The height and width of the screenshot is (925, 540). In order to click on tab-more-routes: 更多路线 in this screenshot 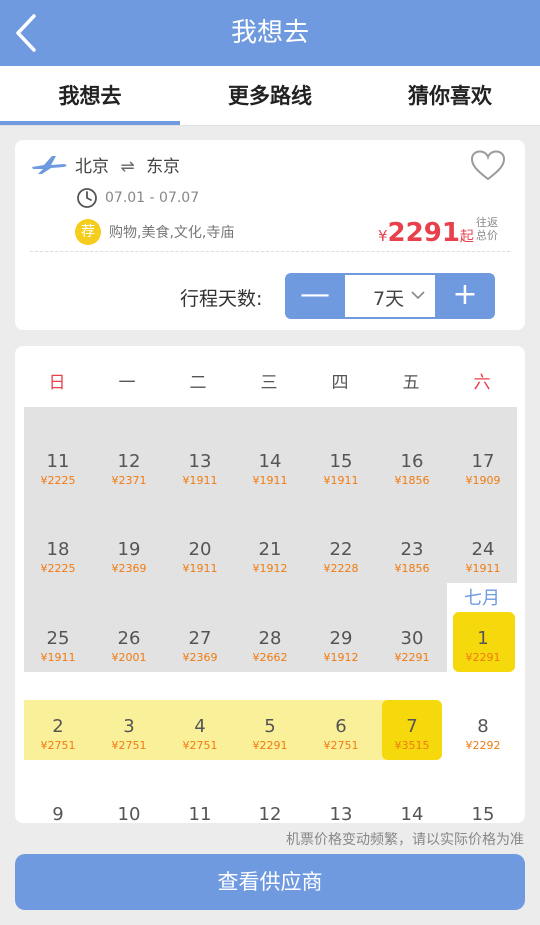, I will do `click(270, 96)`.